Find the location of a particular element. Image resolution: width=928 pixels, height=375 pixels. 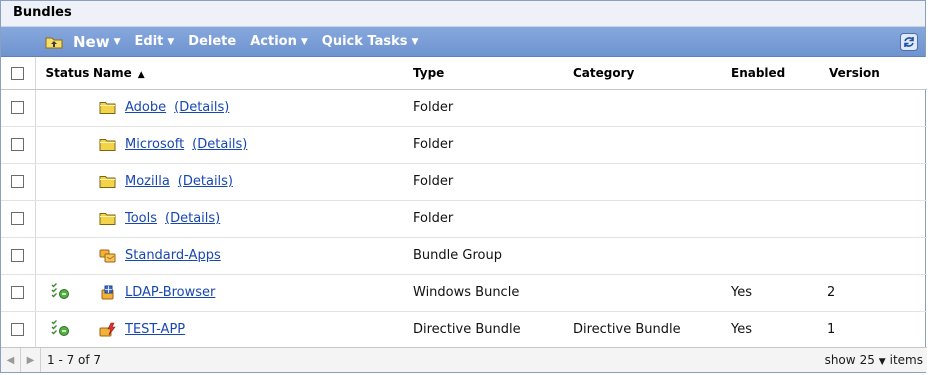

folder-up-icon is located at coordinates (54, 42).